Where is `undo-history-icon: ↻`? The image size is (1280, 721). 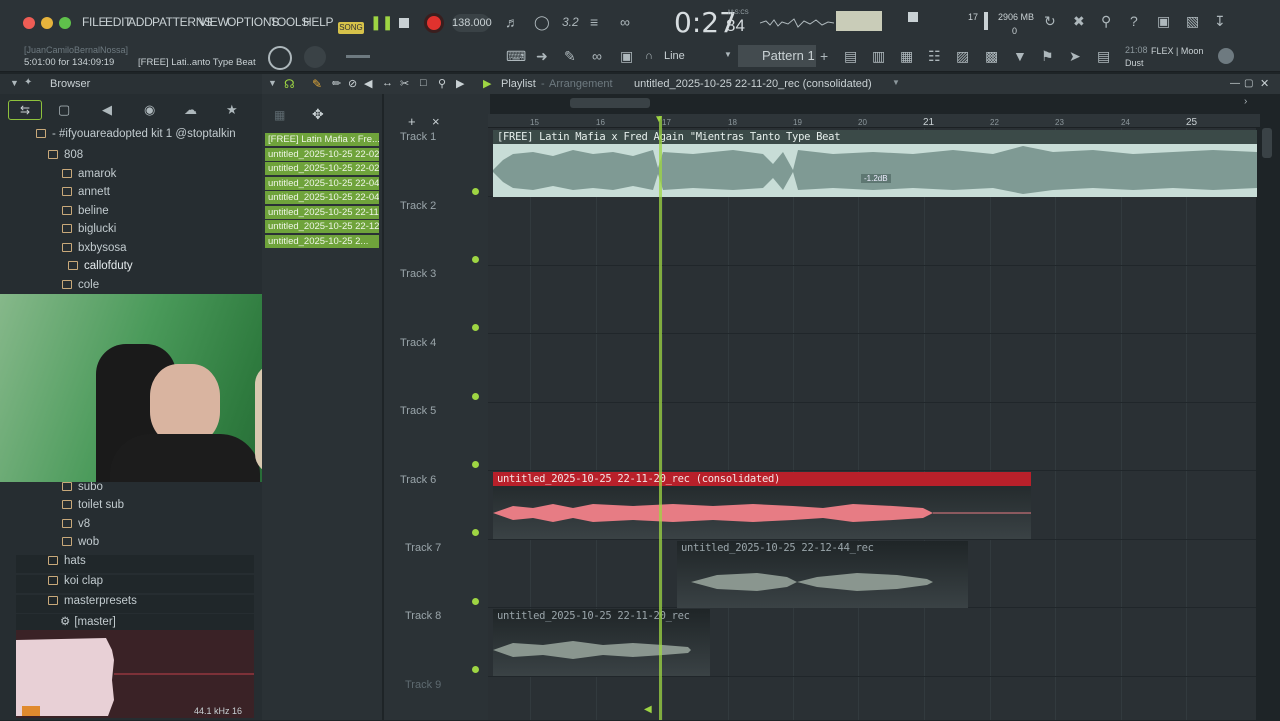 undo-history-icon: ↻ is located at coordinates (1050, 21).